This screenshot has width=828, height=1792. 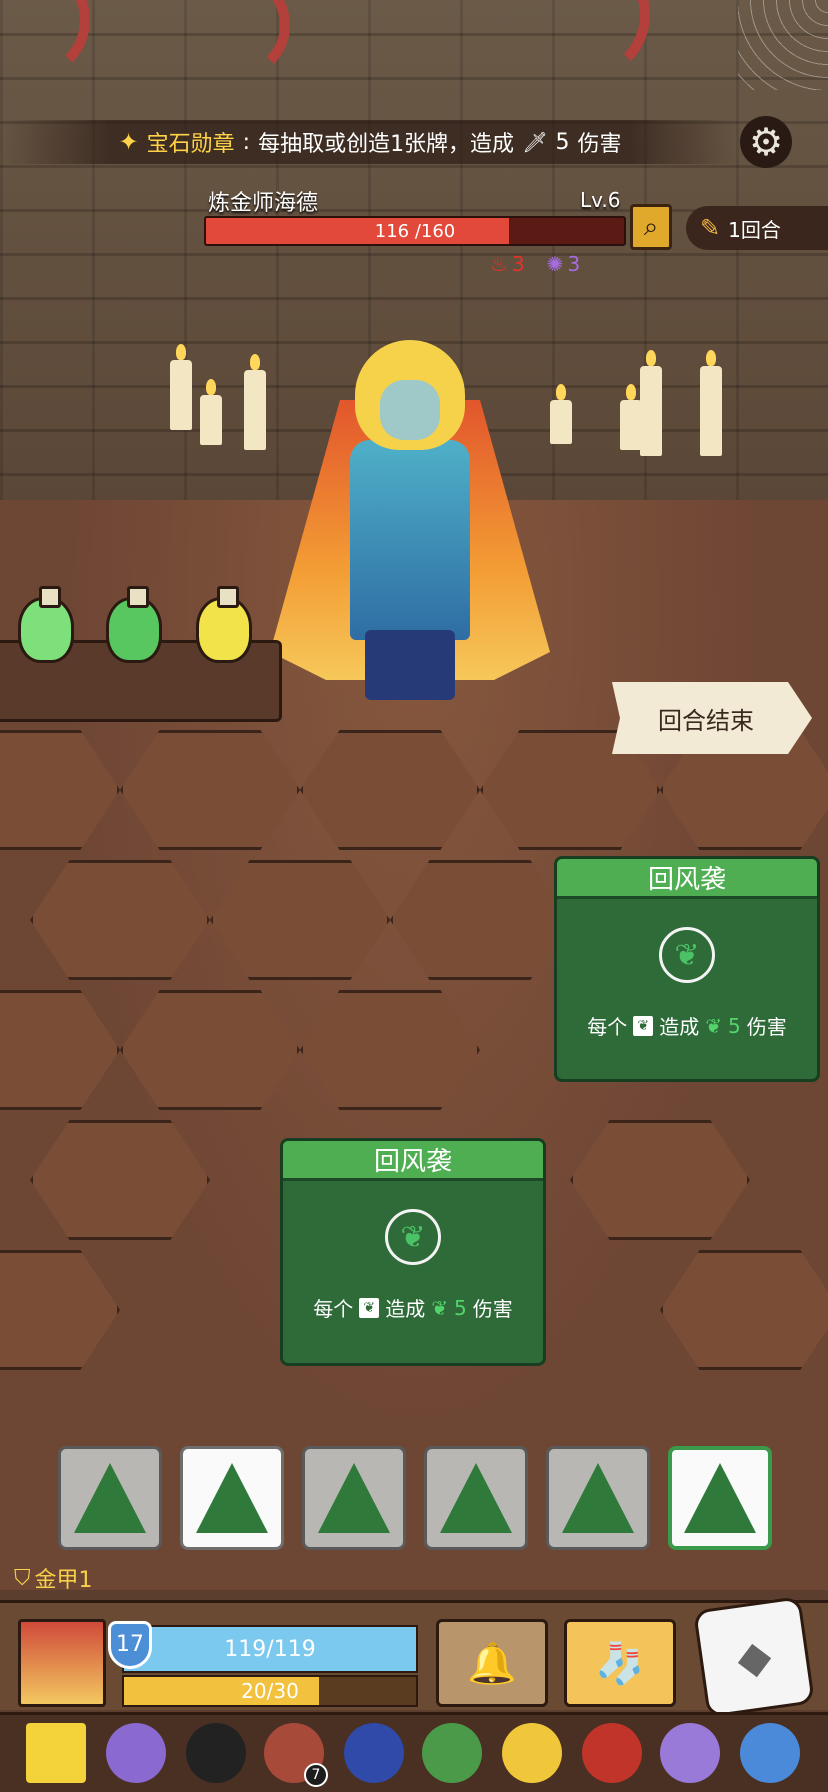 I want to click on armor-label: 金甲1, so click(x=63, y=1580).